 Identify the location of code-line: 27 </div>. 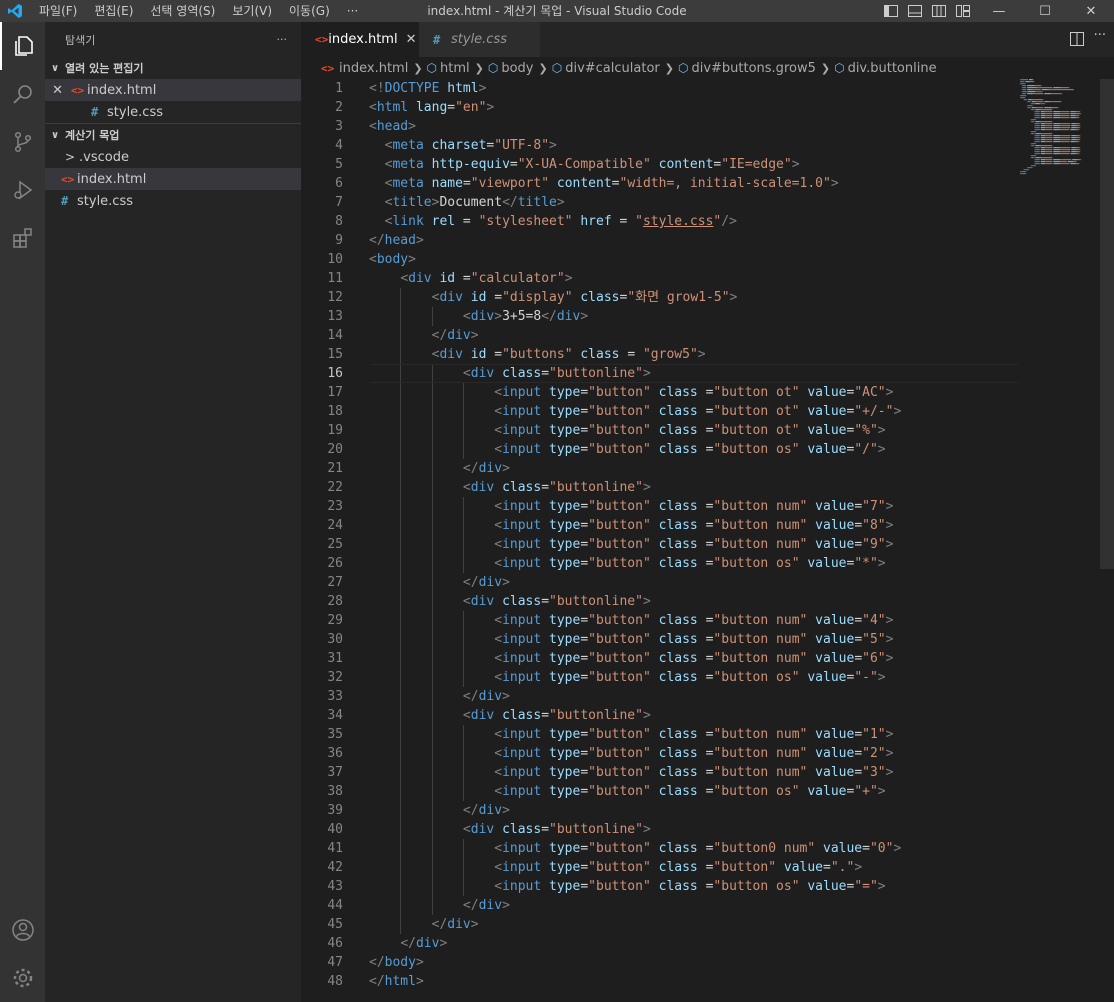
(661, 582).